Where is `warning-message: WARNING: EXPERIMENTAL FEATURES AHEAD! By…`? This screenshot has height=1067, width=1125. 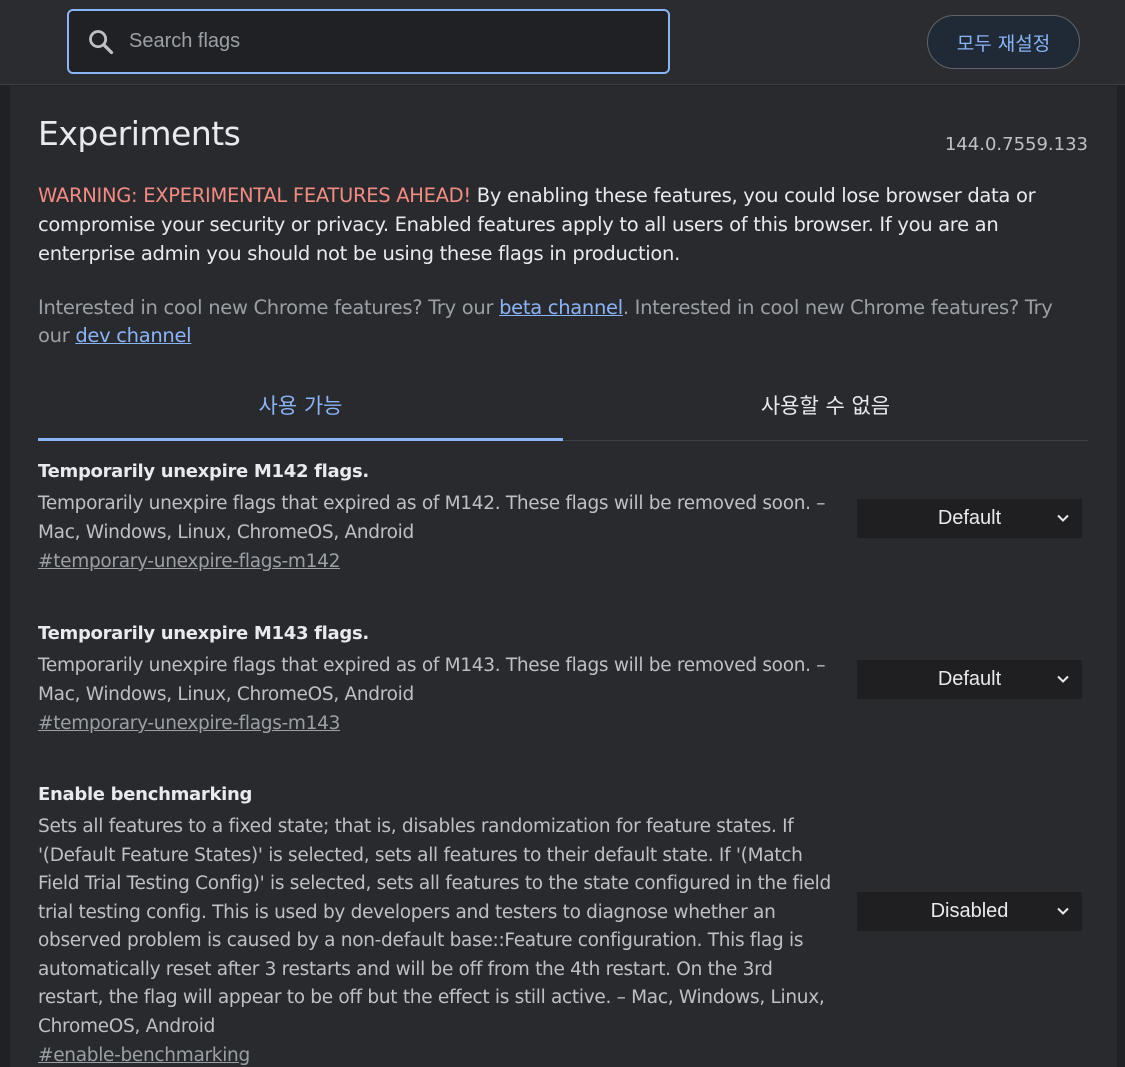
warning-message: WARNING: EXPERIMENTAL FEATURES AHEAD! By… is located at coordinates (563, 224).